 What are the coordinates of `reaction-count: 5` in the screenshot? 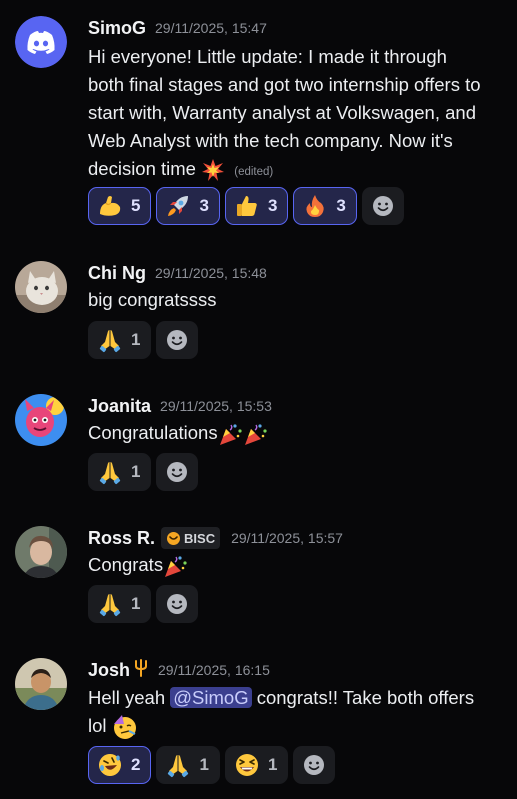 It's located at (136, 205).